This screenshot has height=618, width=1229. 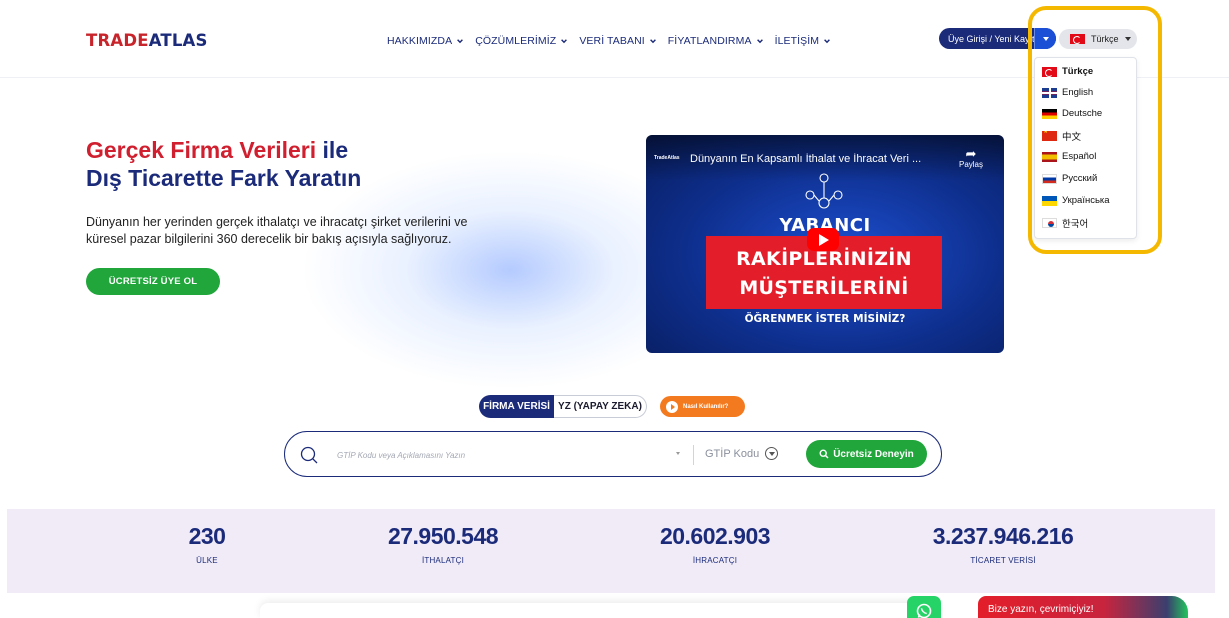 I want to click on tab-ai: YZ (YAPAY ZEKA), so click(x=600, y=406).